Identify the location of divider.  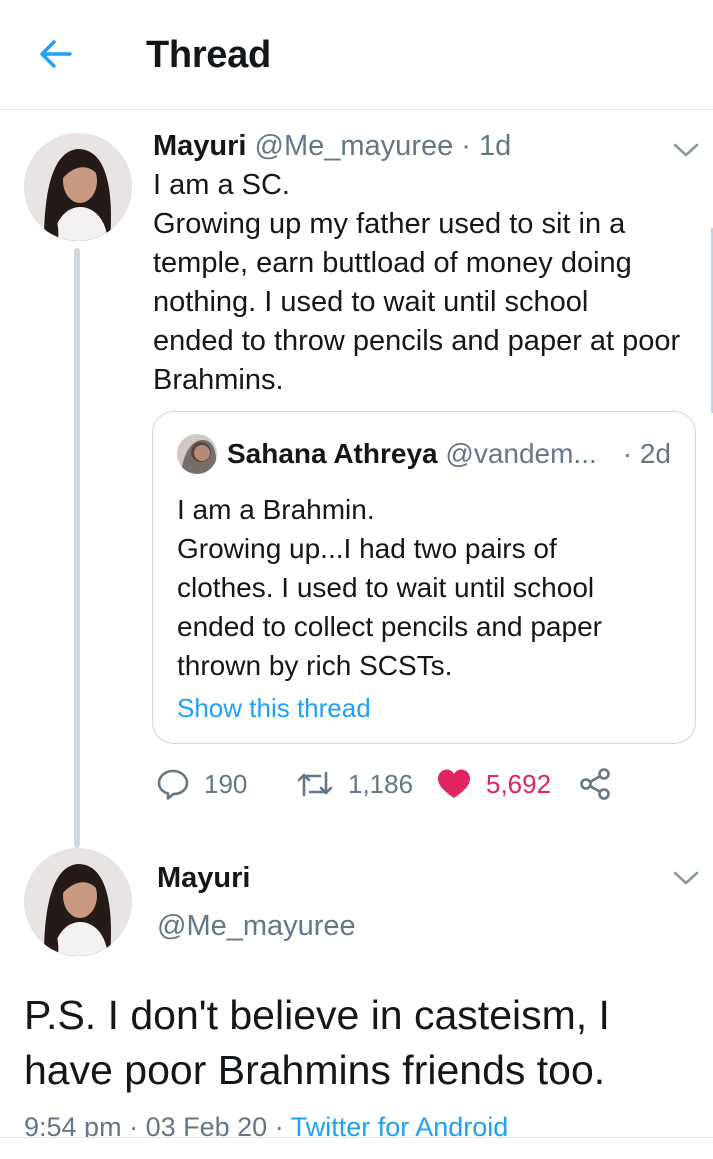
(356, 1148).